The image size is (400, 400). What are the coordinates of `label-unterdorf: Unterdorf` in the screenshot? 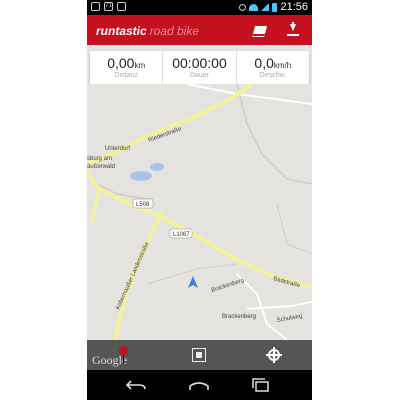 It's located at (117, 149).